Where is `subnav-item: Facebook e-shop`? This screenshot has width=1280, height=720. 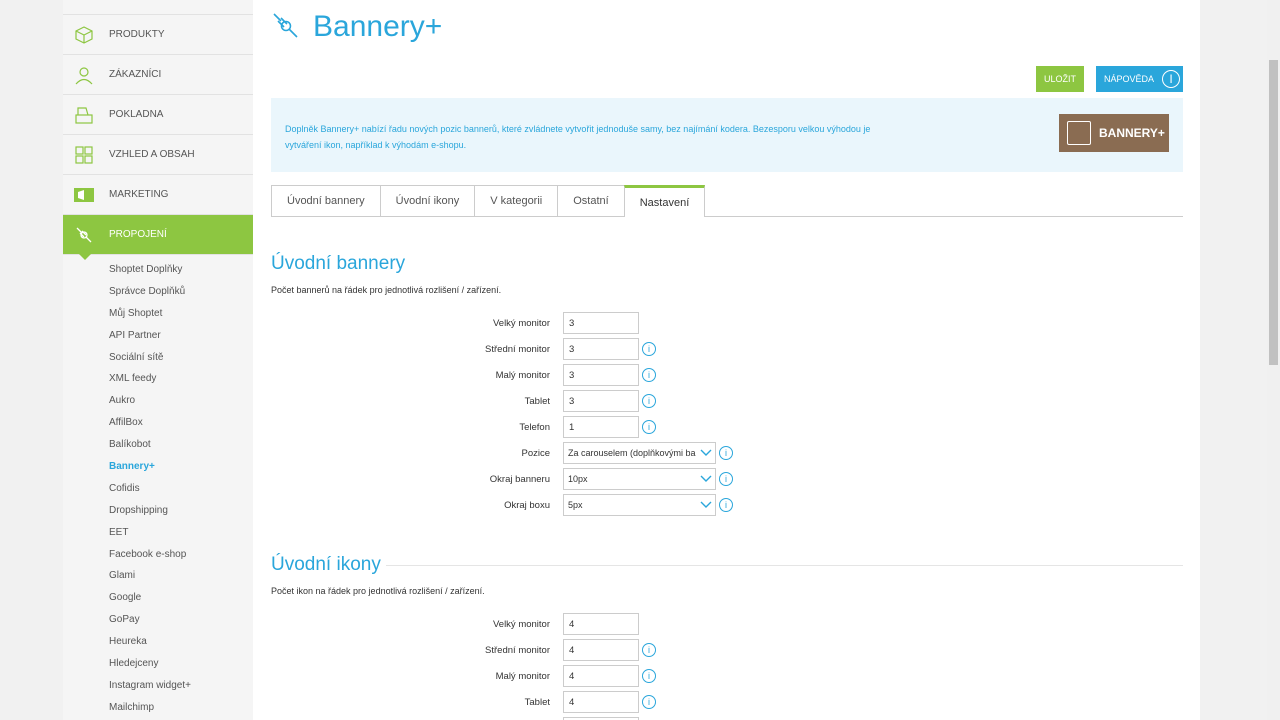
subnav-item: Facebook e-shop is located at coordinates (158, 555).